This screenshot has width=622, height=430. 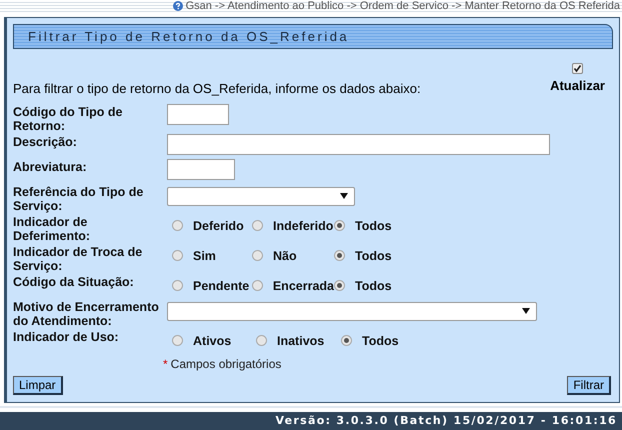 I want to click on radio-label: Inativos, so click(x=300, y=341).